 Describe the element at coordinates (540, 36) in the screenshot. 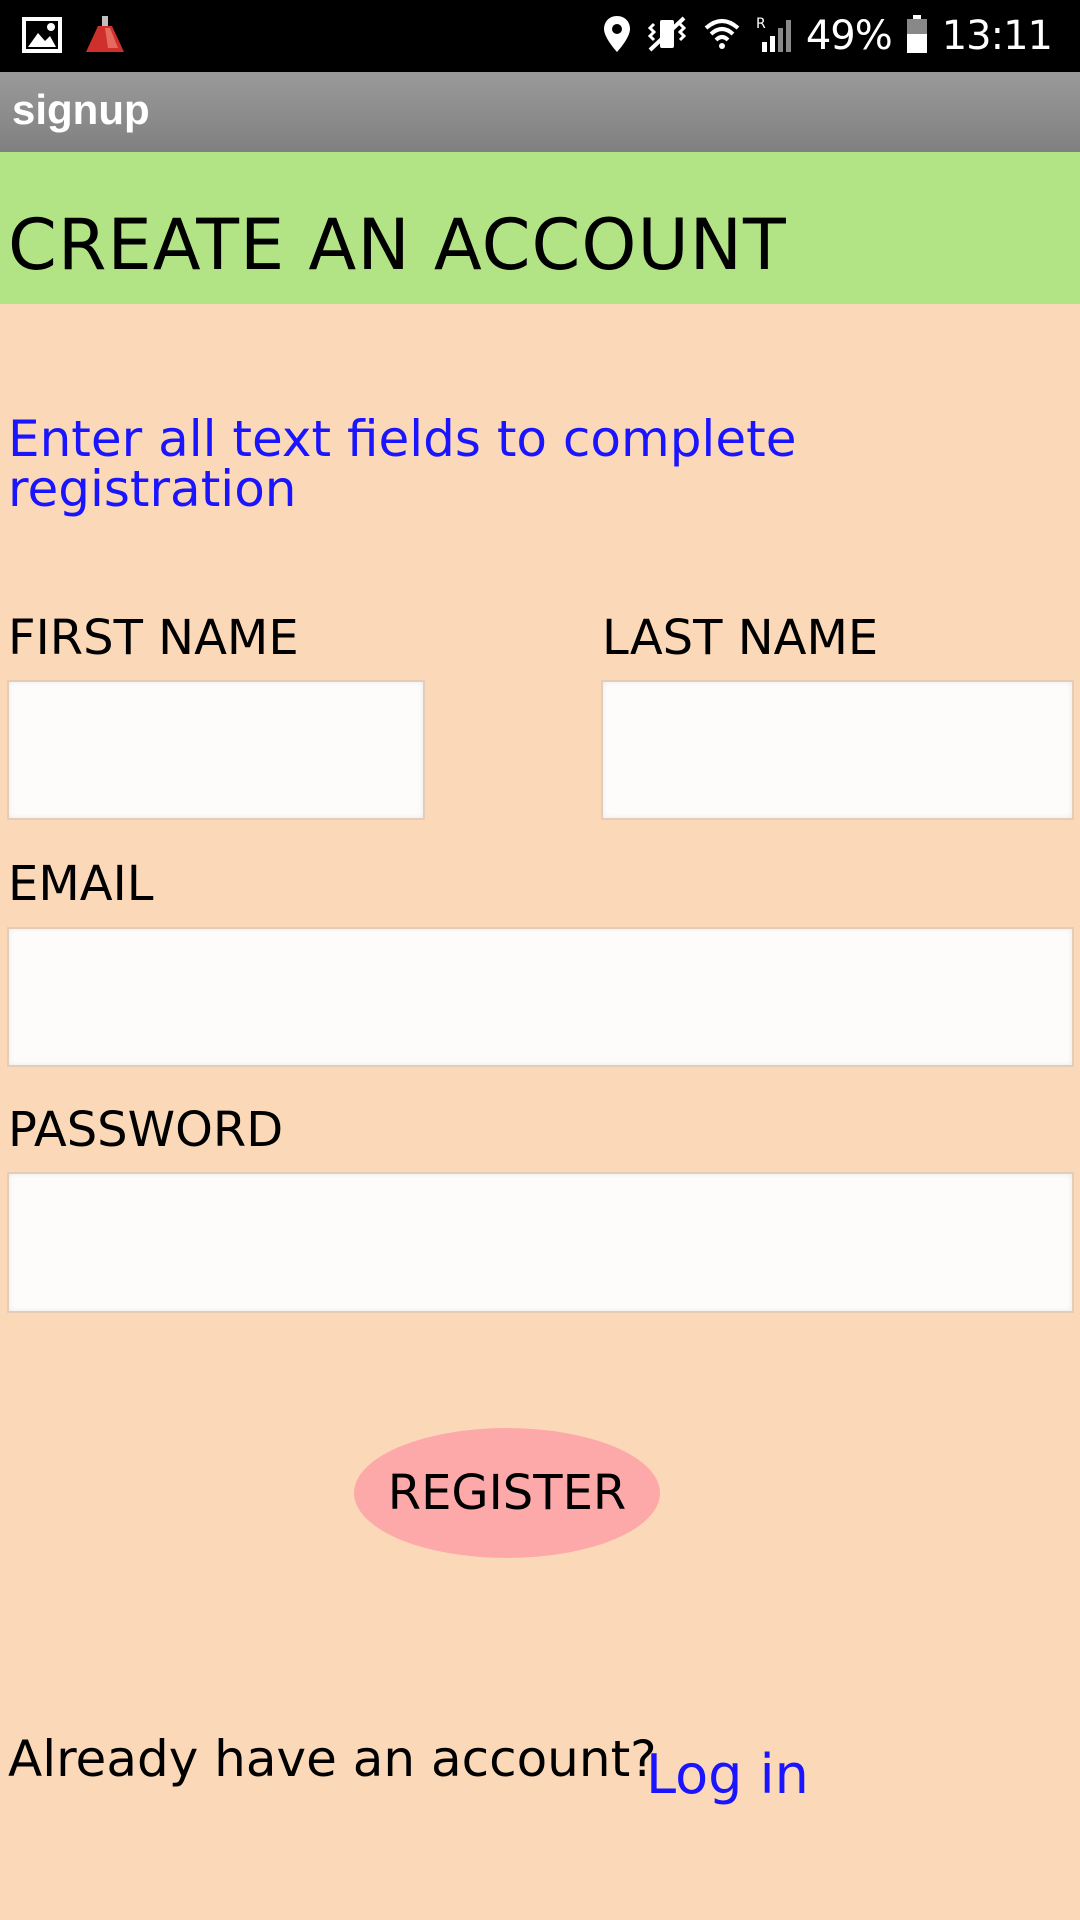

I see `status-bar: R 49% 13:11` at that location.